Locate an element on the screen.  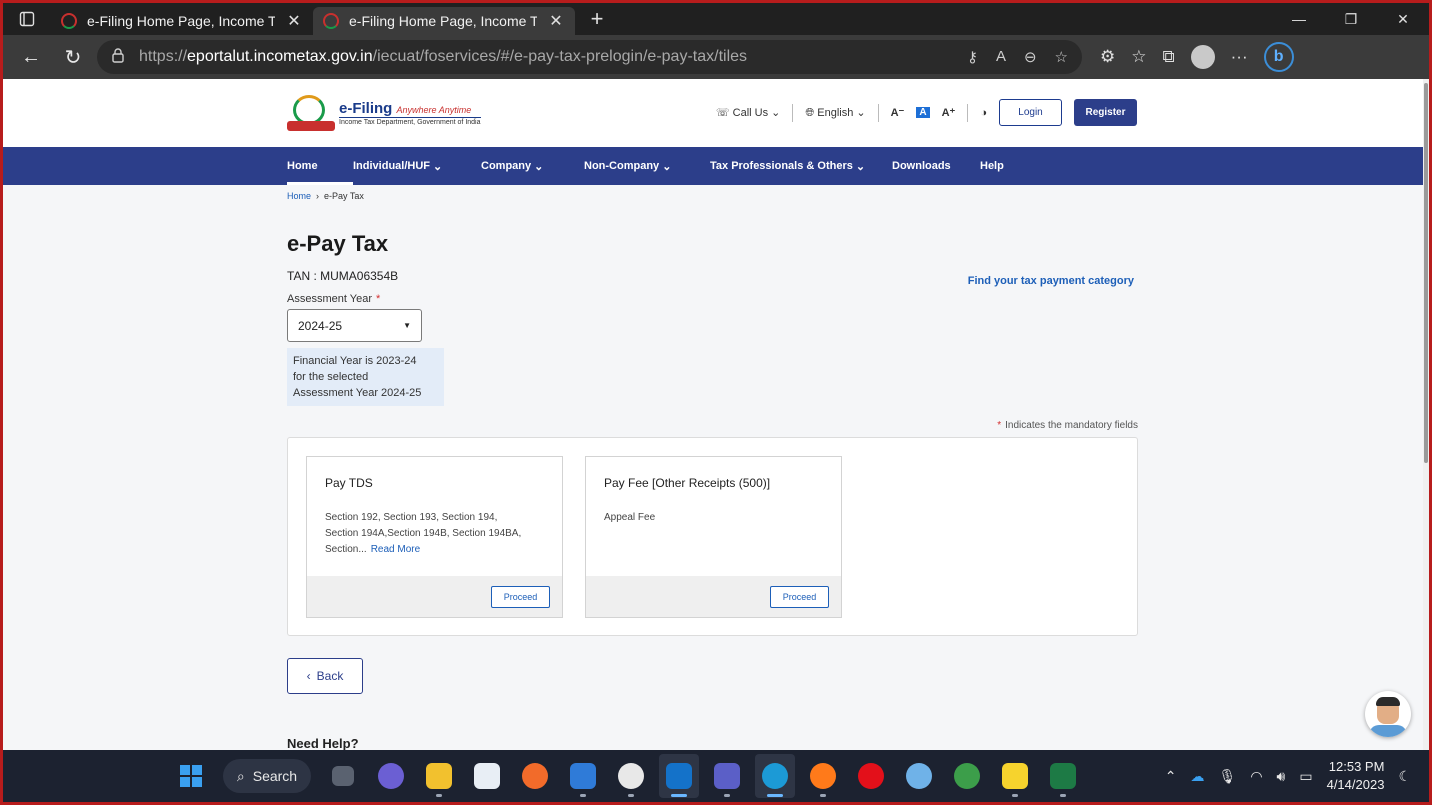
notifications-icon: ☾ is located at coordinates (1404, 776).